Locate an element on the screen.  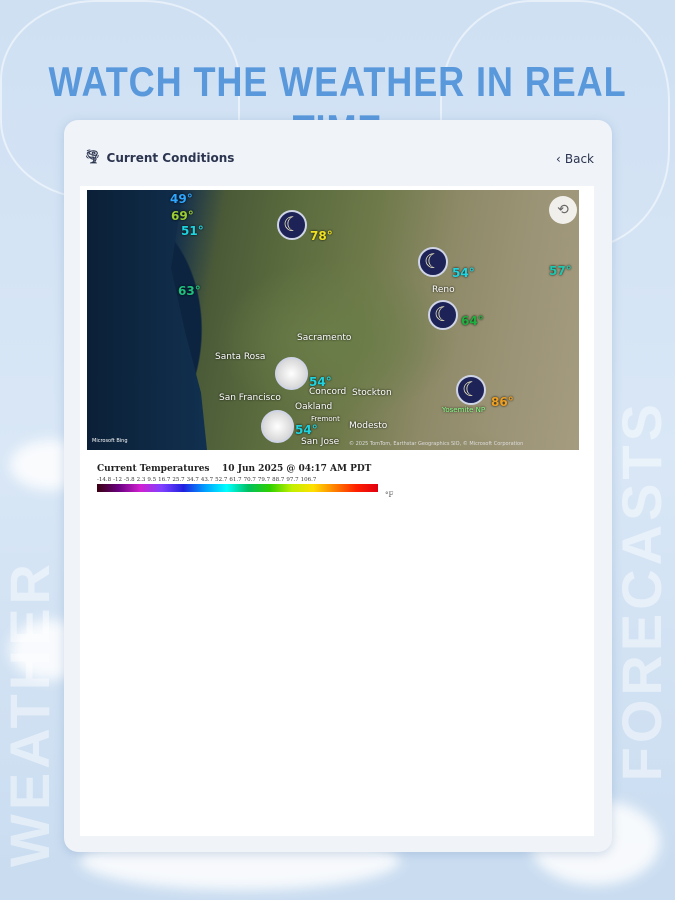
rotate-map-button: ⟲ is located at coordinates (563, 210).